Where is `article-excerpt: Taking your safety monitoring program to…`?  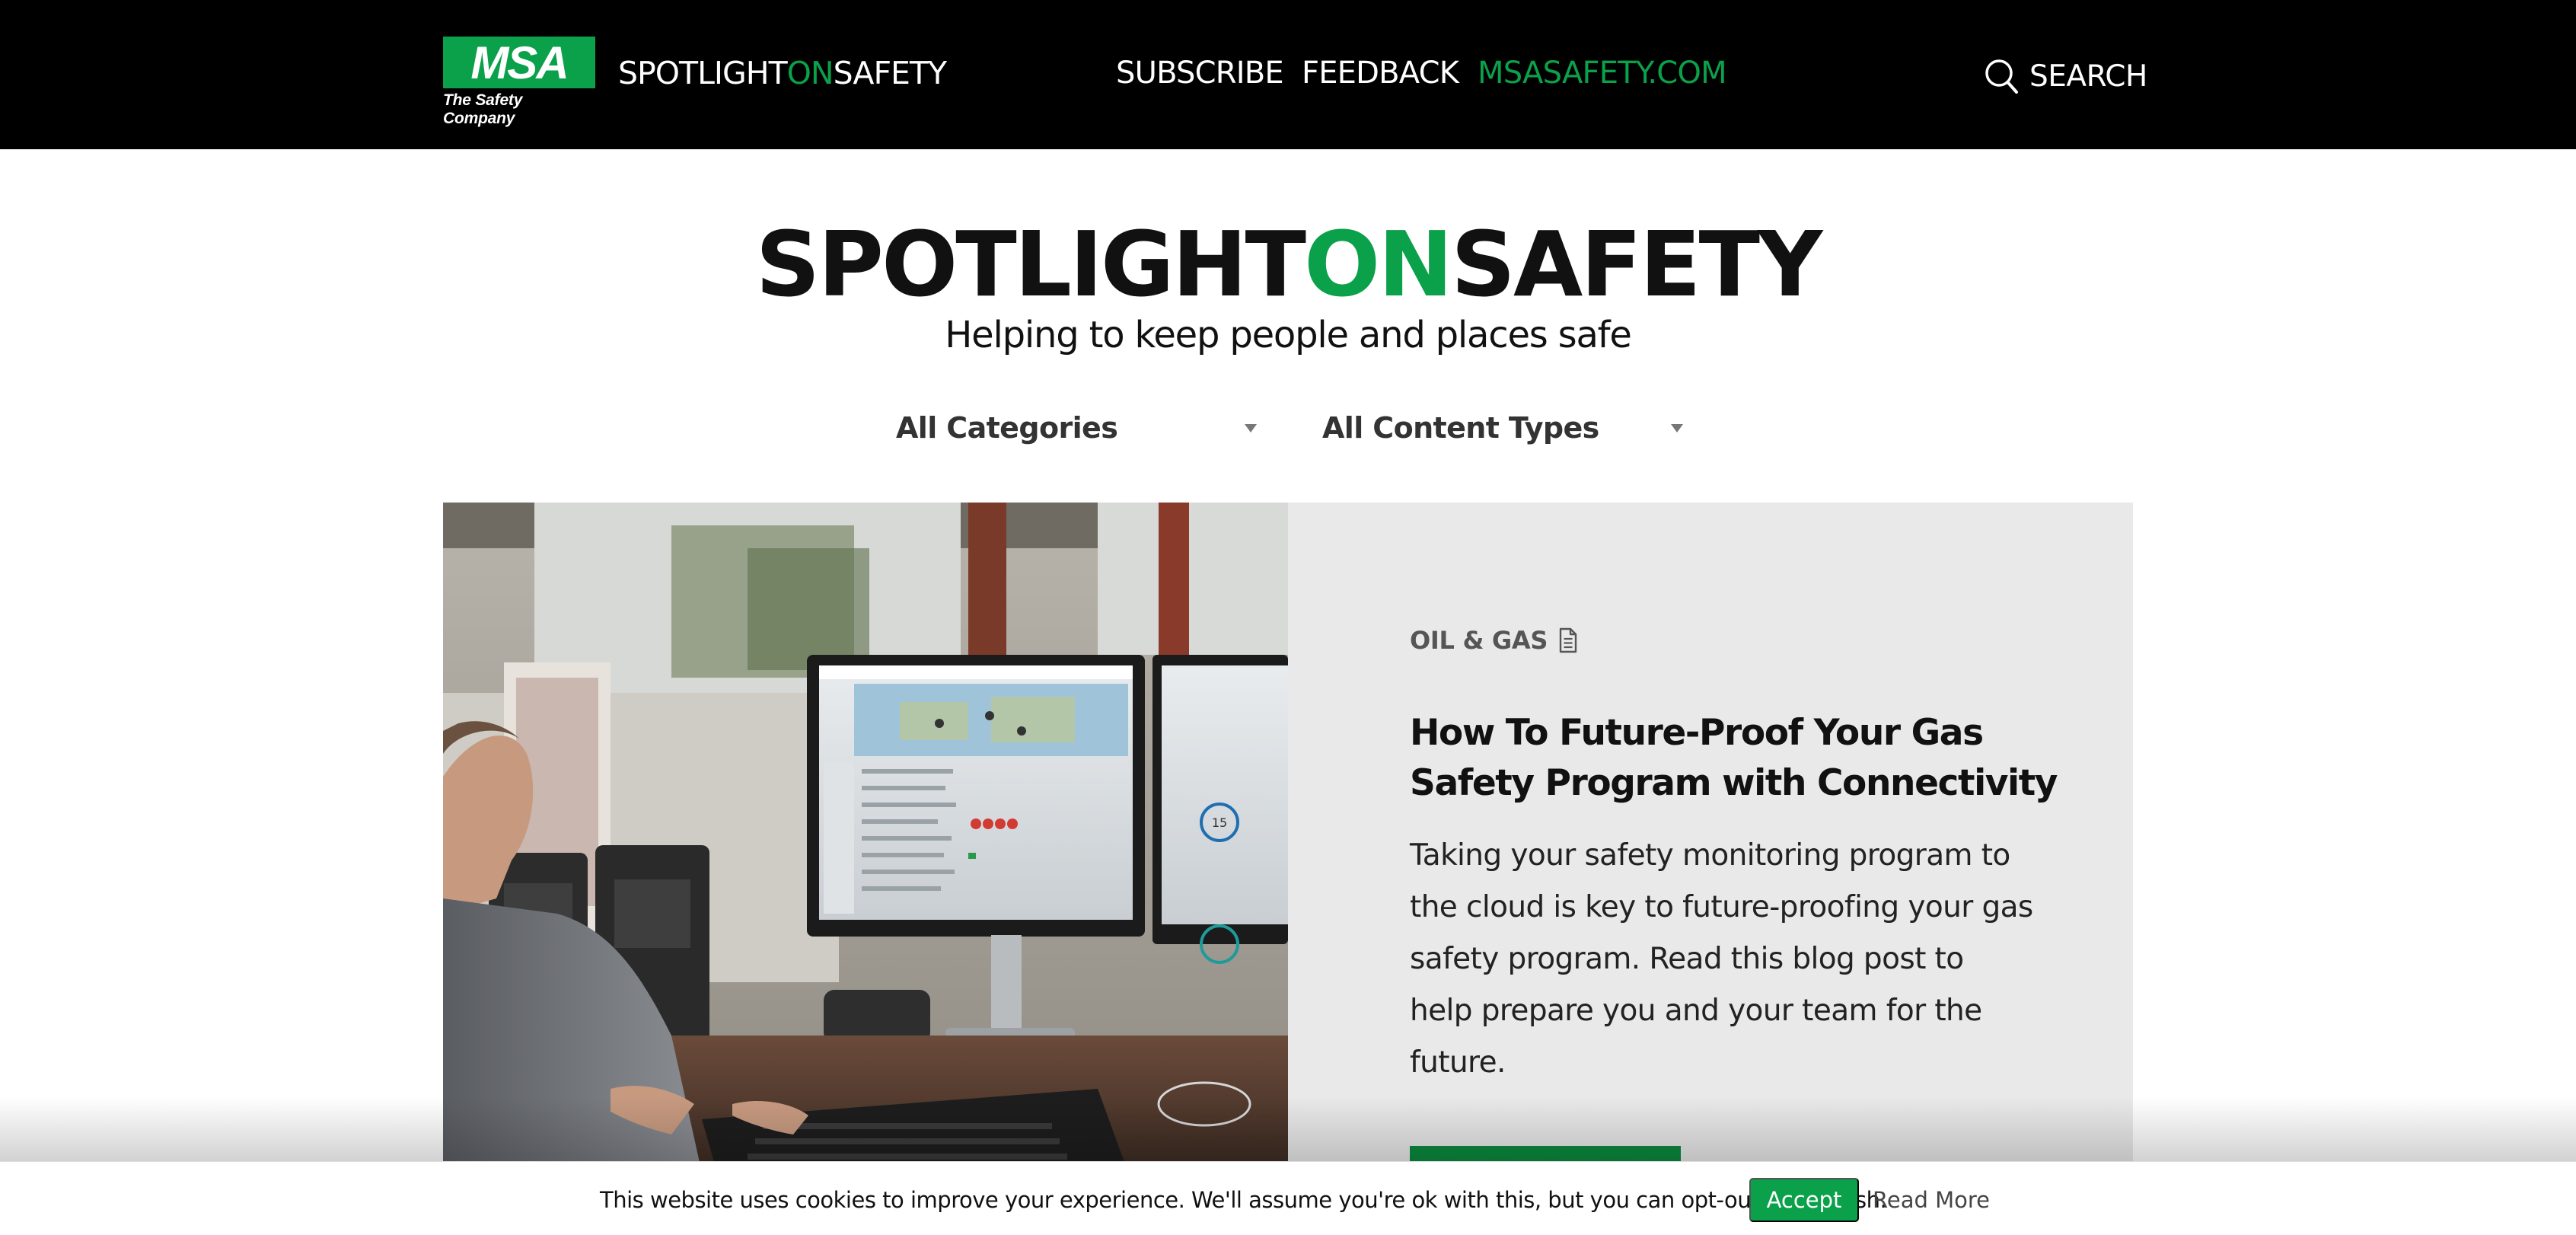 article-excerpt: Taking your safety monitoring program to… is located at coordinates (1722, 959).